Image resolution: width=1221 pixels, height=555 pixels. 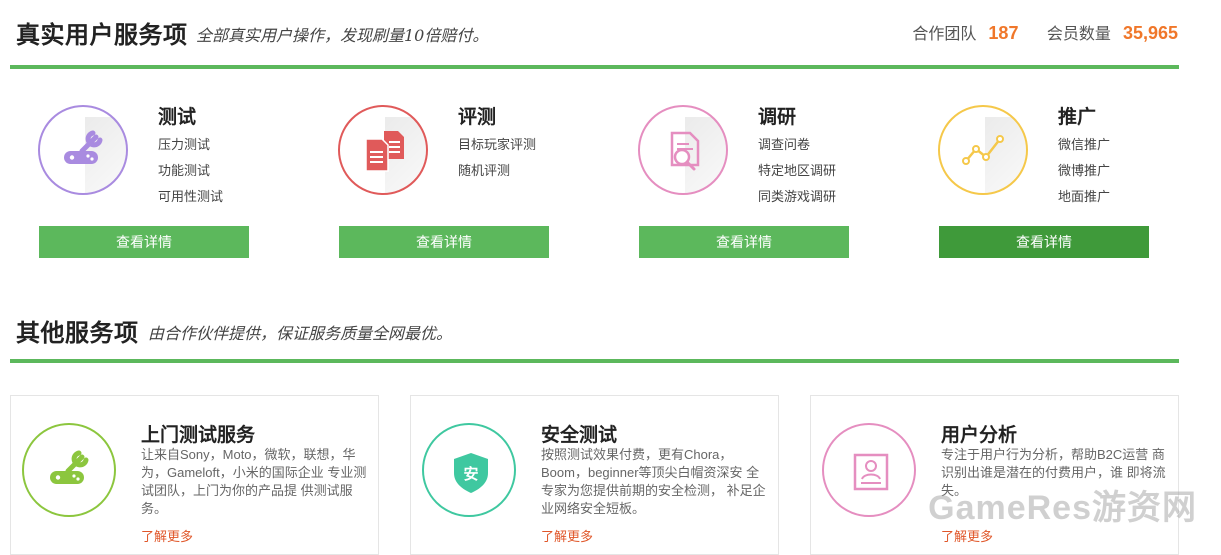 I want to click on trend-line-icon, so click(x=983, y=150).